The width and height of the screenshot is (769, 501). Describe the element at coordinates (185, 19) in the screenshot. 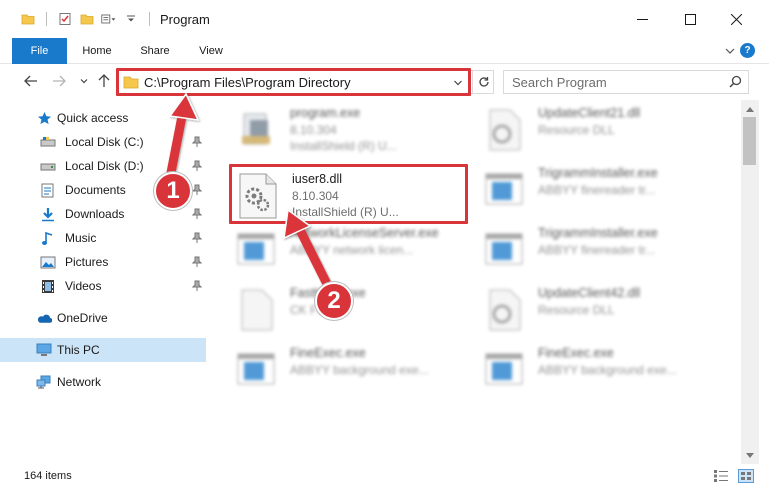

I see `window-title: Program` at that location.